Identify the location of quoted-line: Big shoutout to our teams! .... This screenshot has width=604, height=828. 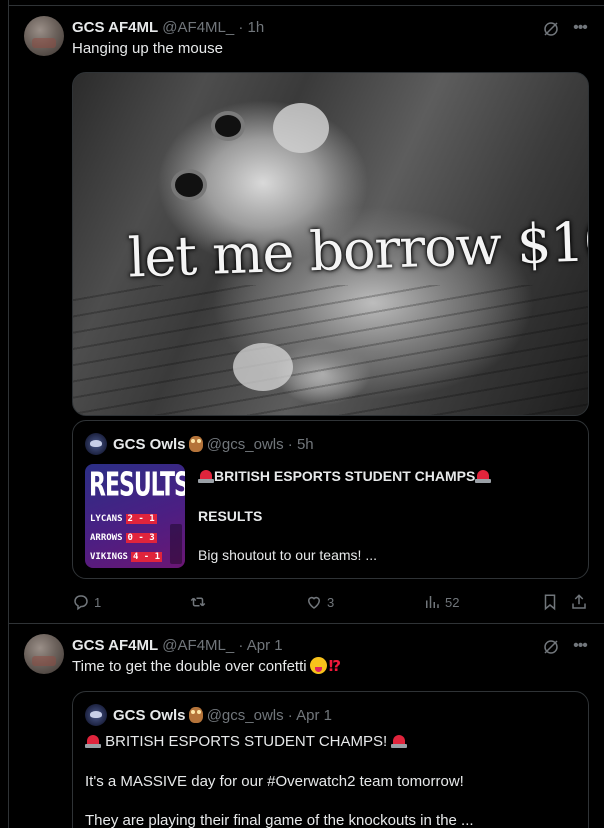
(287, 555).